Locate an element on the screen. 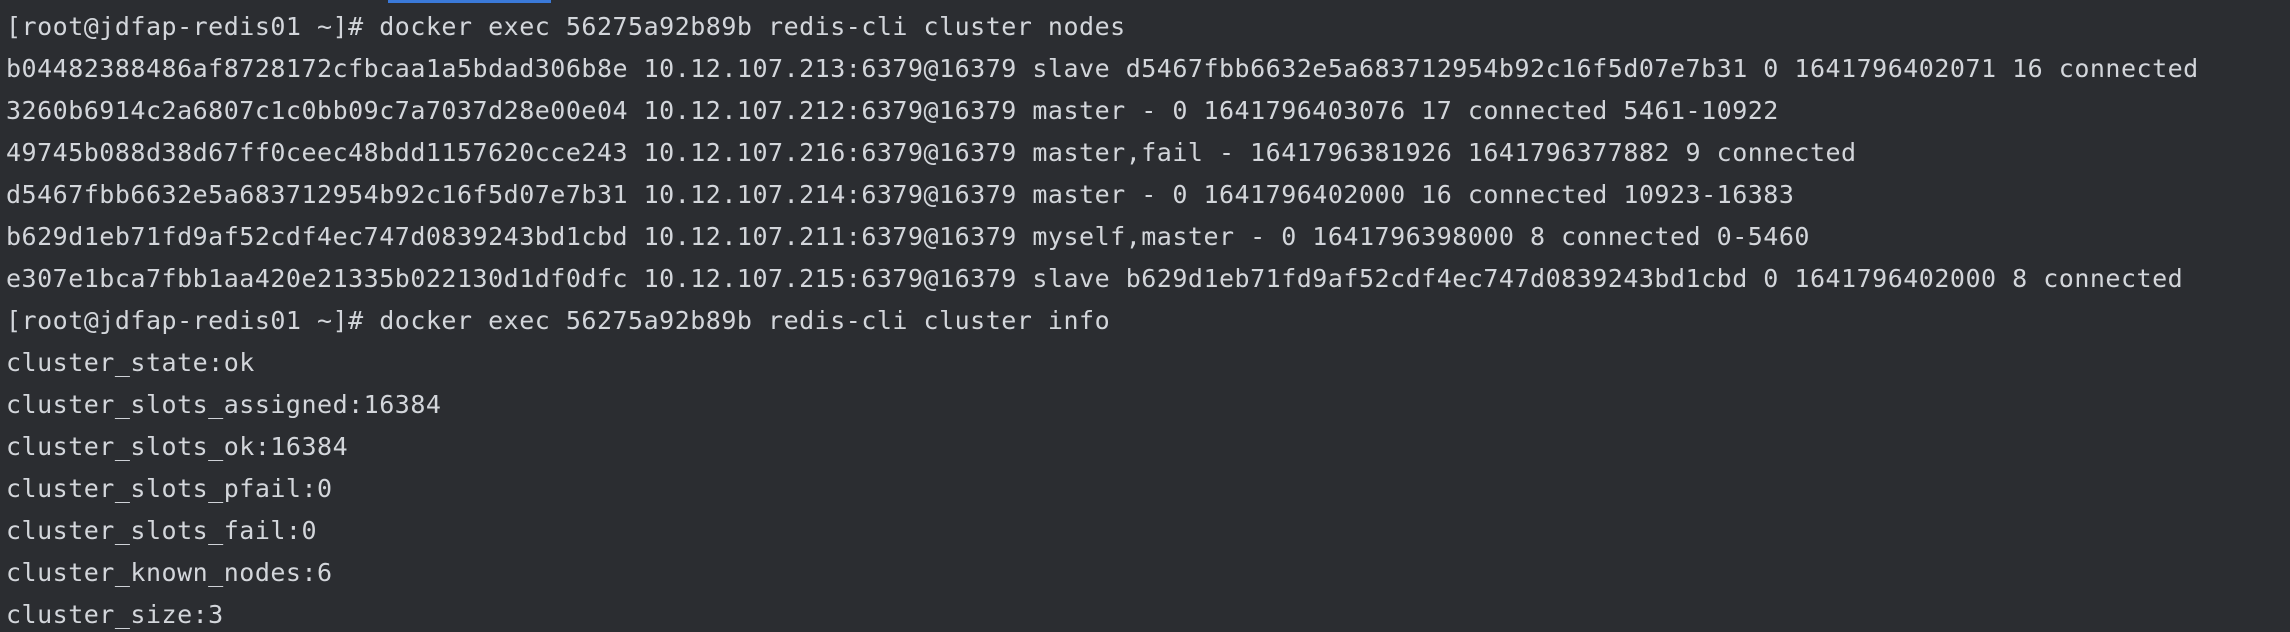 The width and height of the screenshot is (2290, 632). output-line-slots-ok: cluster_slots_ok:16384 is located at coordinates (177, 446).